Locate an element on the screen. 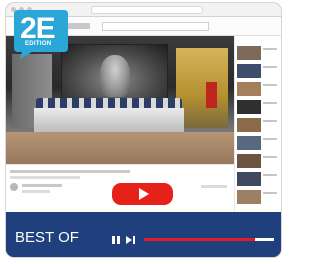 This screenshot has height=264, width=320. subscribe-placeholder is located at coordinates (214, 186).